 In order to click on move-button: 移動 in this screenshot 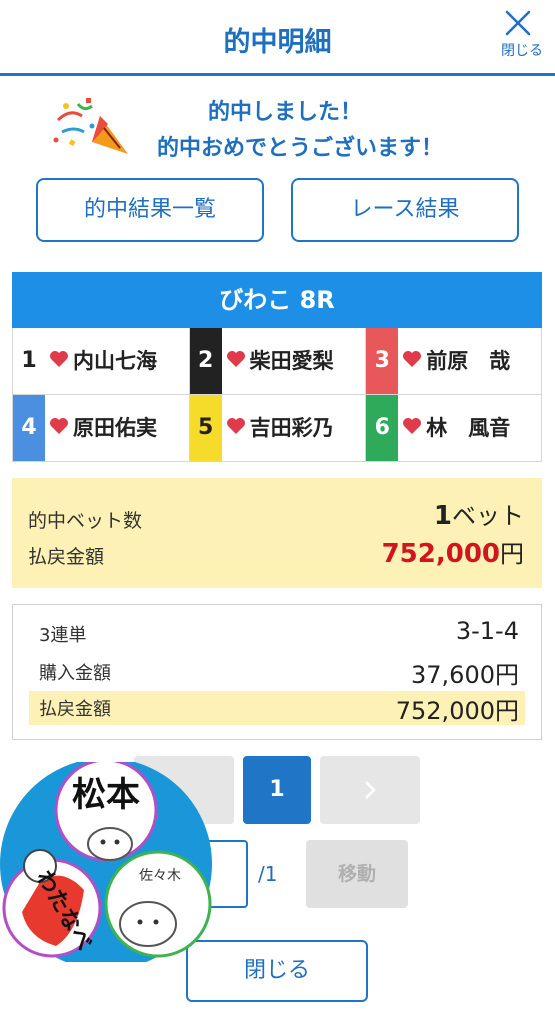, I will do `click(357, 874)`.